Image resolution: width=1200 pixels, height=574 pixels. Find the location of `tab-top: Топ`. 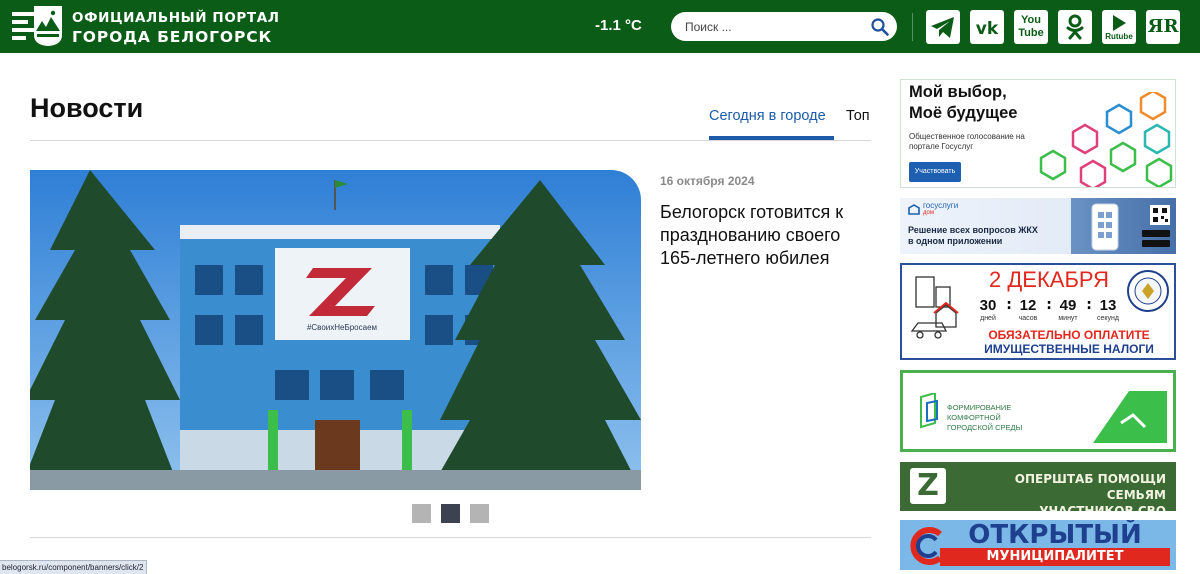

tab-top: Топ is located at coordinates (858, 116).